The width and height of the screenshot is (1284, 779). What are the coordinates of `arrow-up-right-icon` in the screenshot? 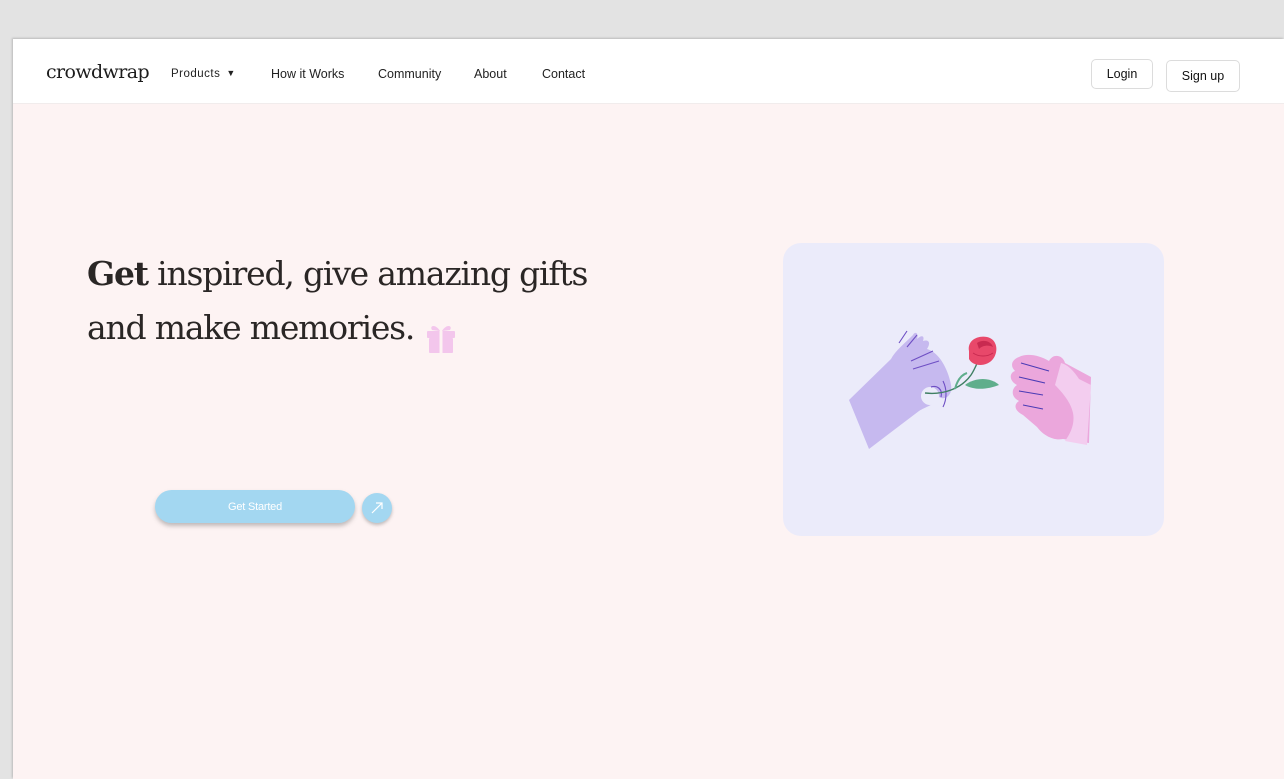 It's located at (377, 508).